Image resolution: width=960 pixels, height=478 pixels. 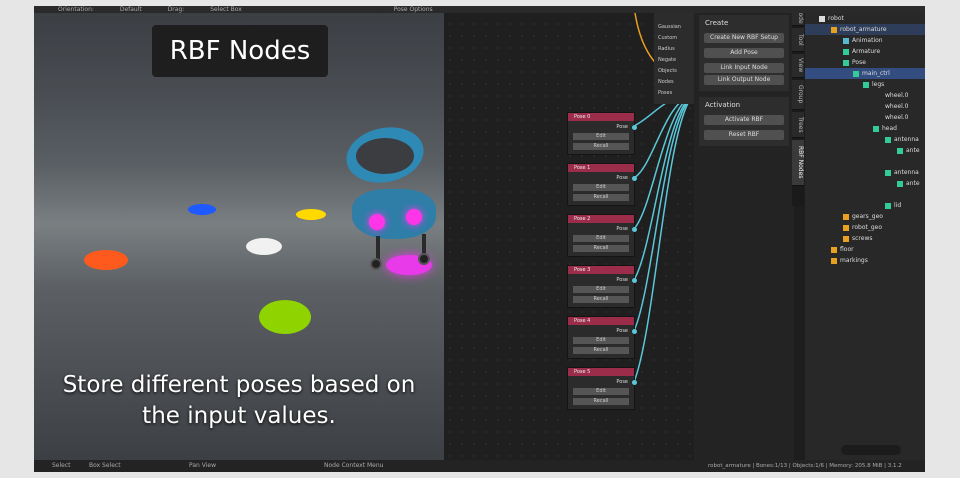 I want to click on create-new-rbf-setup-button: Create New RBF Setup, so click(x=744, y=38).